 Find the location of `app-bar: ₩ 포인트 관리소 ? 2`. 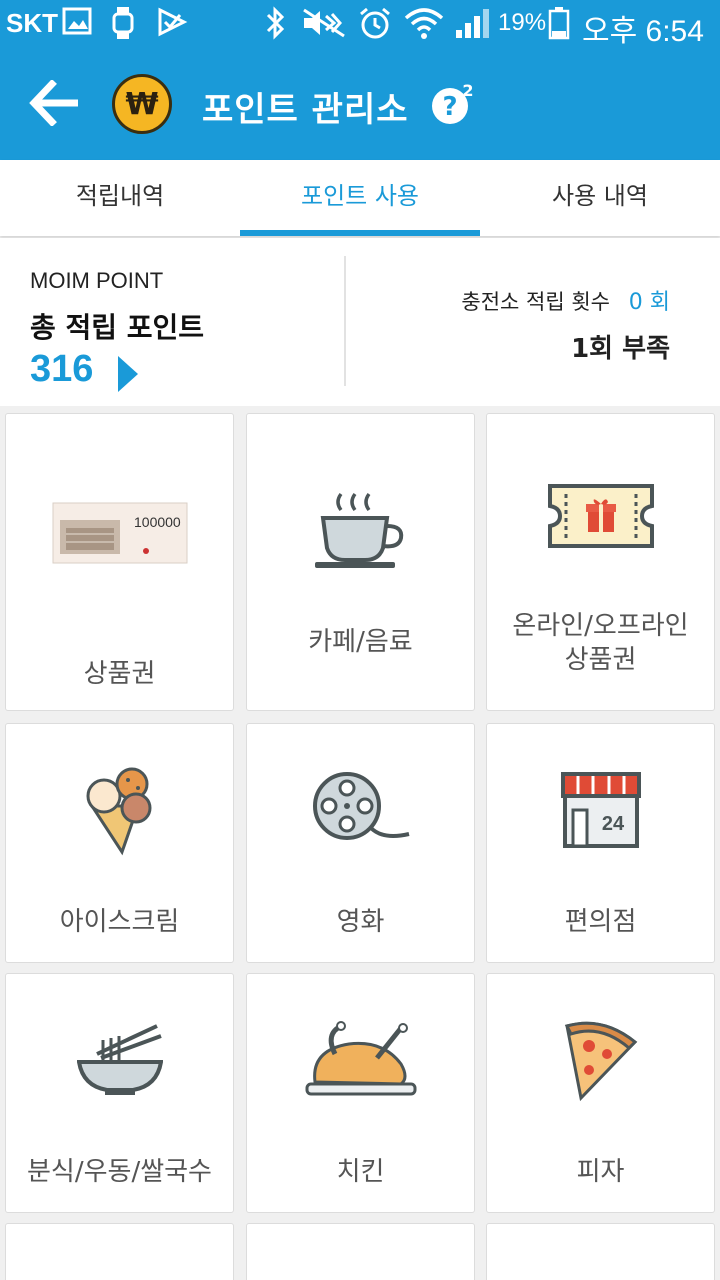

app-bar: ₩ 포인트 관리소 ? 2 is located at coordinates (360, 104).